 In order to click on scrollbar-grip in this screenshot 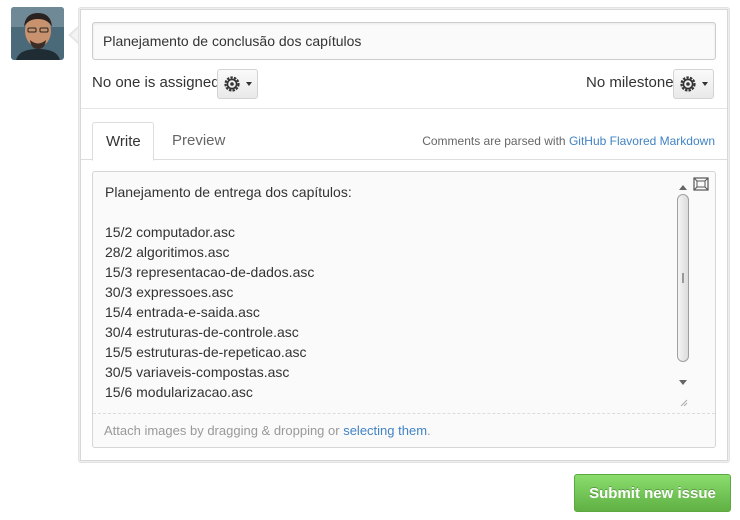, I will do `click(683, 278)`.